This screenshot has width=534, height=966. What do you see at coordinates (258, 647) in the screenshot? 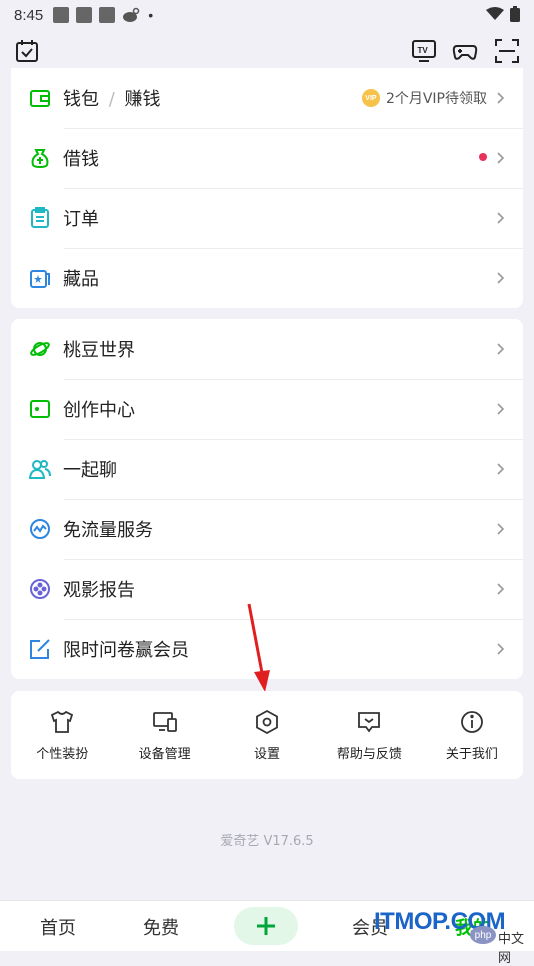
I see `annotation-arrow` at bounding box center [258, 647].